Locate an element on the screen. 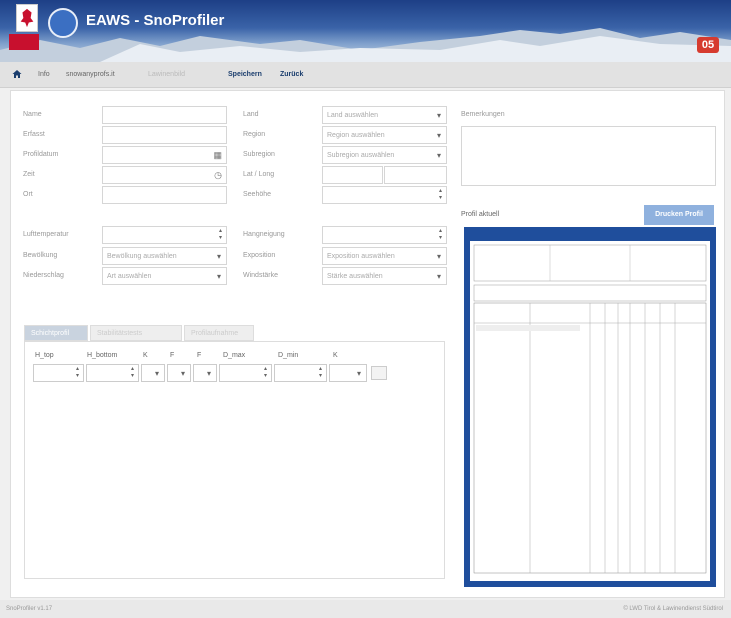 This screenshot has width=731, height=618. delete-row-button is located at coordinates (379, 373).